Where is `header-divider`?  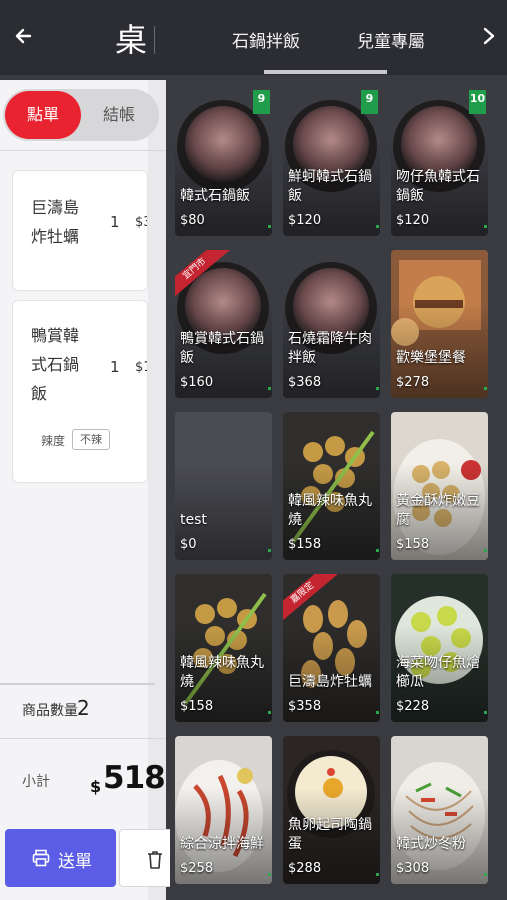
header-divider is located at coordinates (154, 40).